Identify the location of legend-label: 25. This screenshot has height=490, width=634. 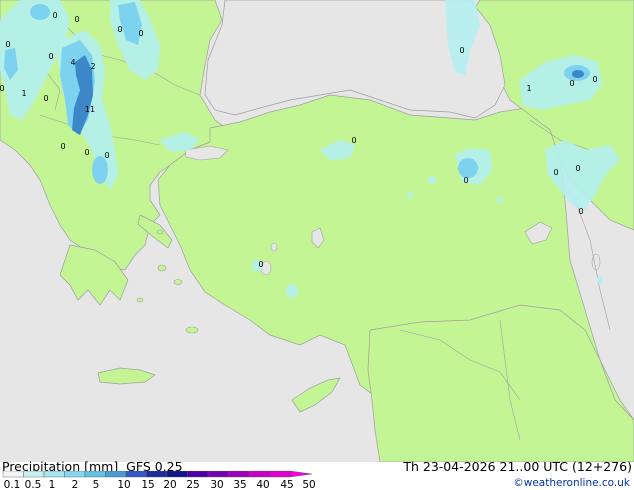
(192, 484).